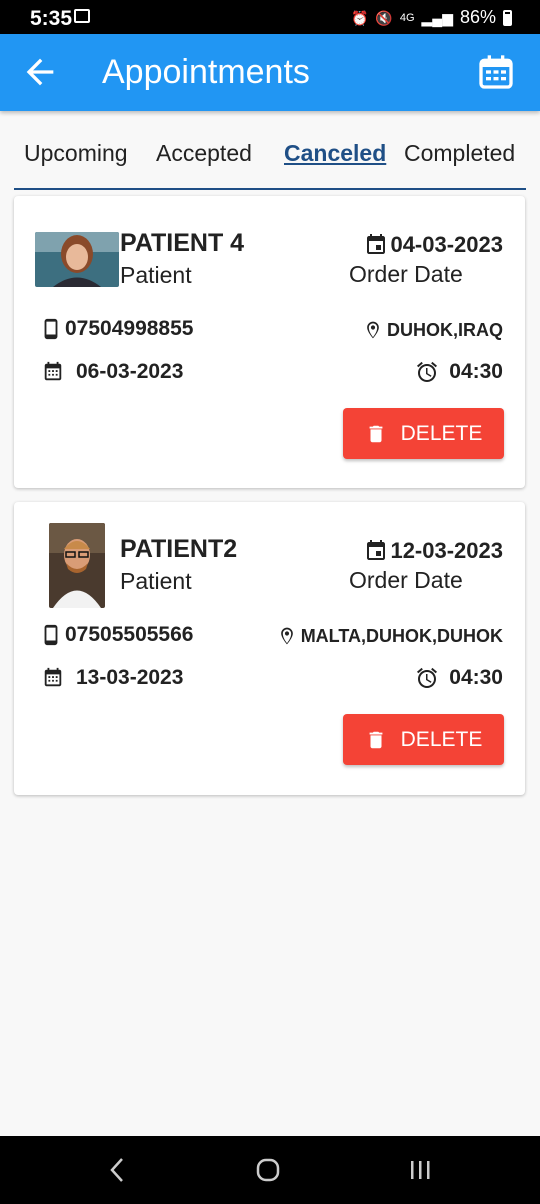 The width and height of the screenshot is (540, 1204). What do you see at coordinates (270, 151) in the screenshot?
I see `tab-bar: Upcoming Accepted Canceled Completed` at bounding box center [270, 151].